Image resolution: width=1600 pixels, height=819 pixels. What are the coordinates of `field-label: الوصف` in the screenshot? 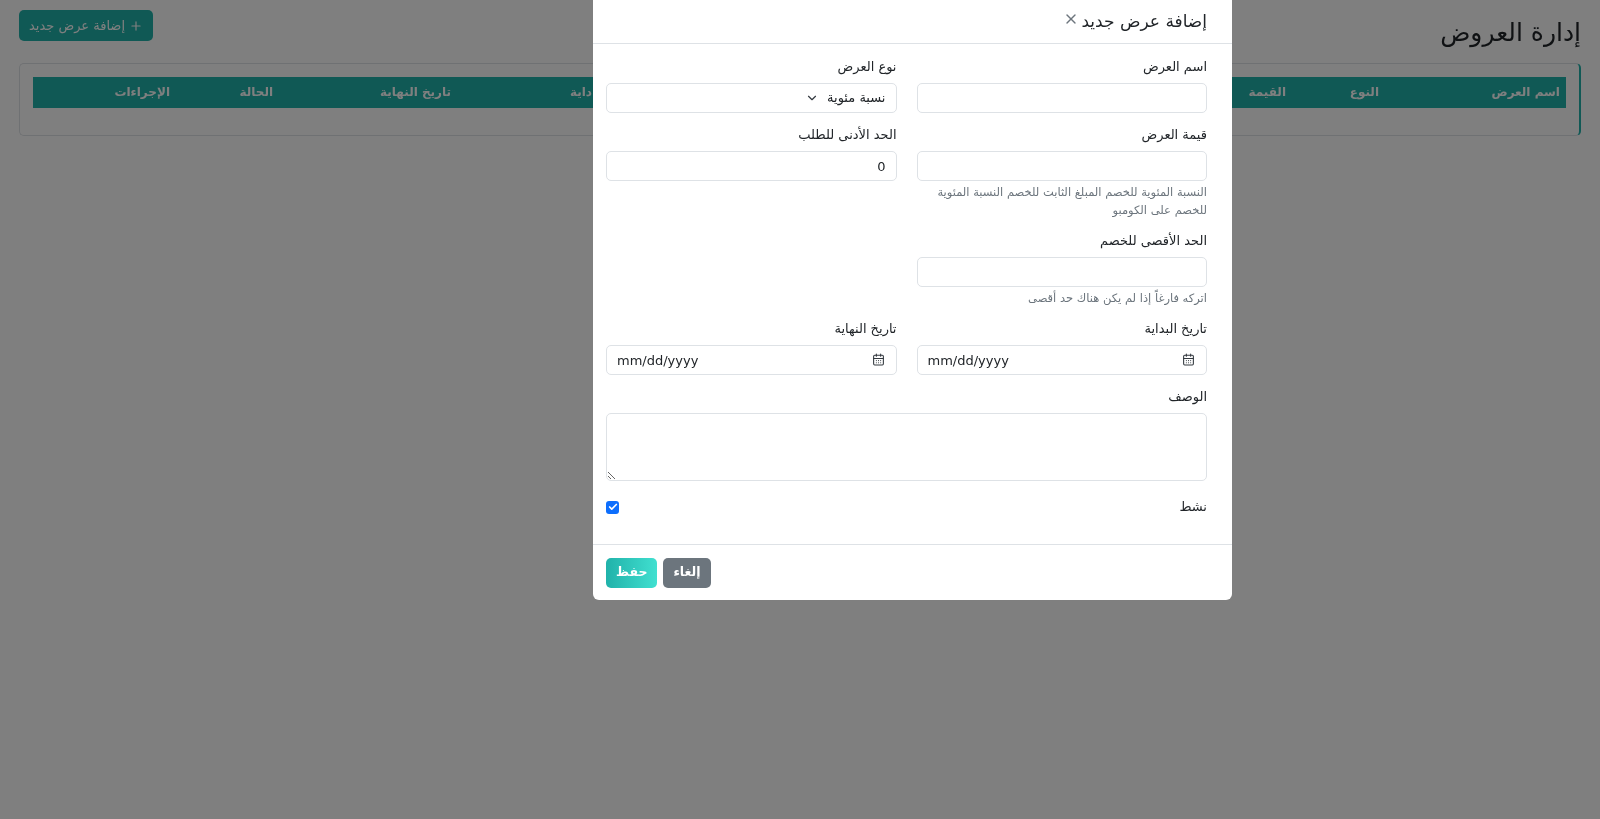 It's located at (1187, 397).